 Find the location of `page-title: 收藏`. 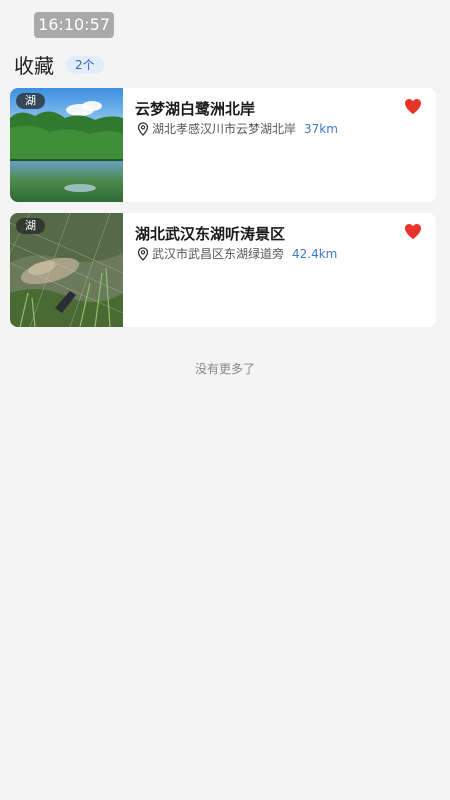

page-title: 收藏 is located at coordinates (34, 66).